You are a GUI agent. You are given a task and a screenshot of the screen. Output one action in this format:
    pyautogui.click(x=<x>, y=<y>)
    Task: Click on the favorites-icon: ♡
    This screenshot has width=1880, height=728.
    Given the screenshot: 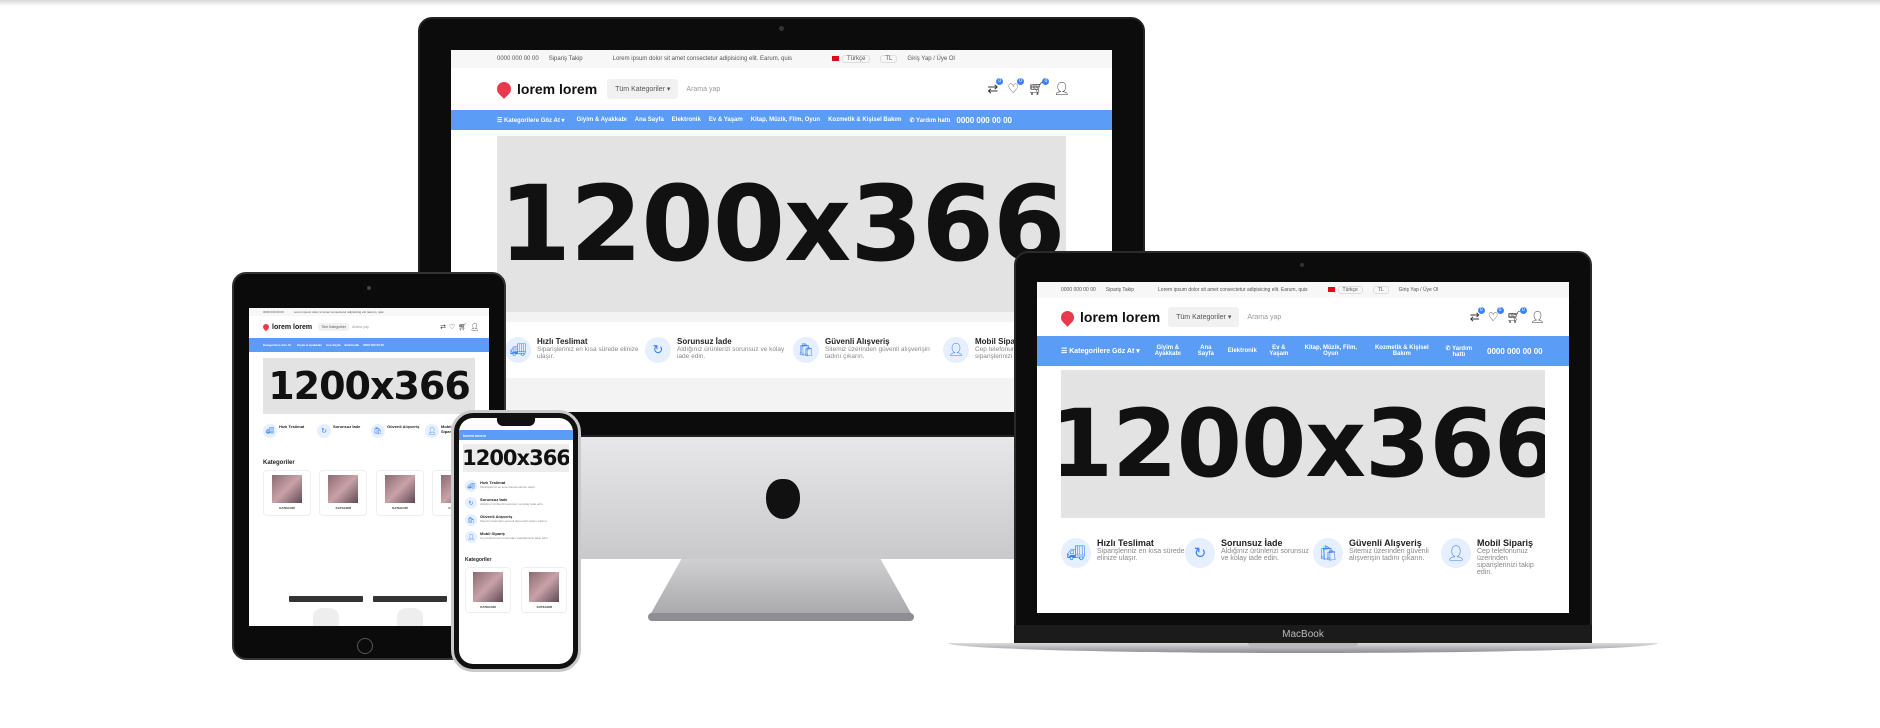 What is the action you would take?
    pyautogui.click(x=452, y=327)
    